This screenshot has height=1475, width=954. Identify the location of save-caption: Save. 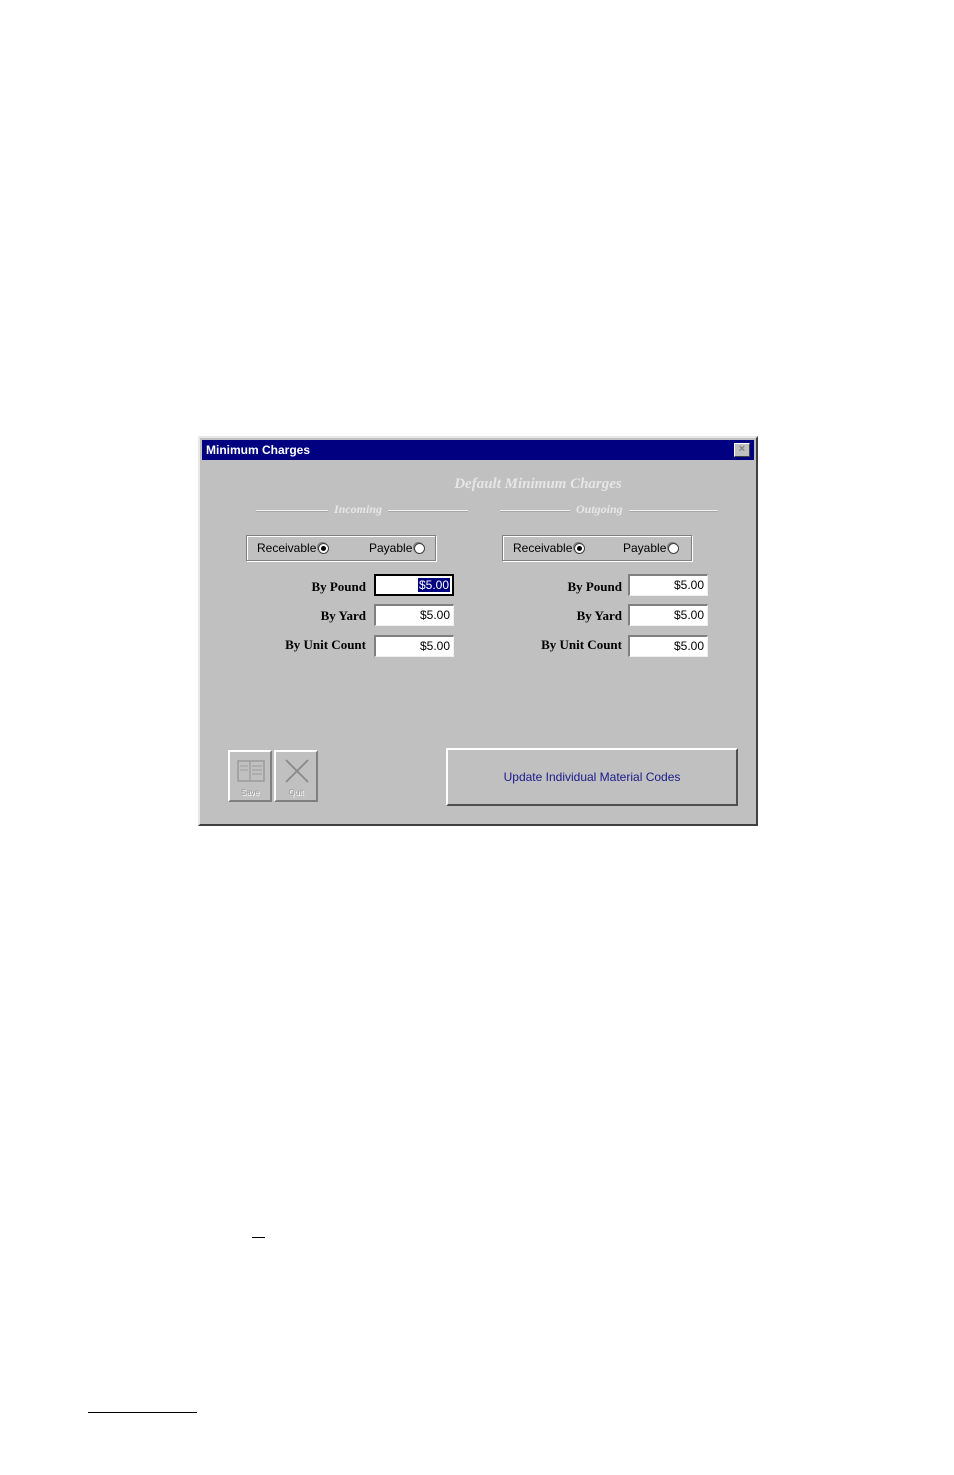
(250, 792).